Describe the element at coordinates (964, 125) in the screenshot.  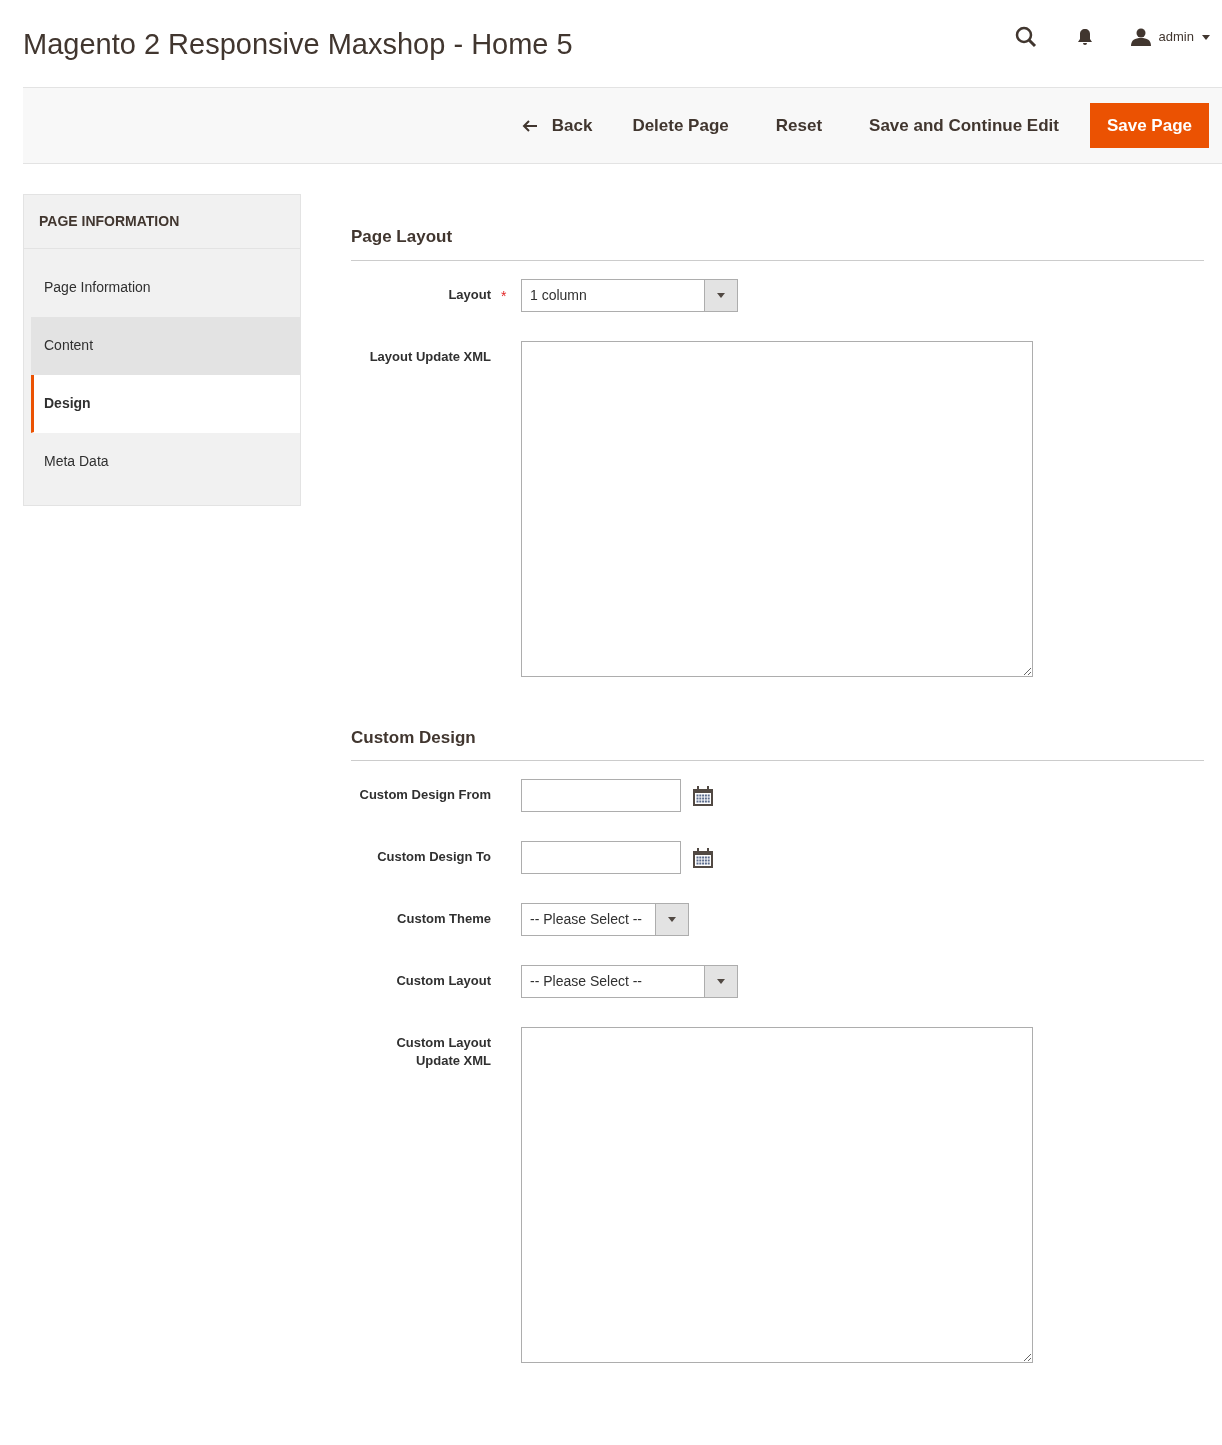
I see `action-button: Save and Continue Edit` at that location.